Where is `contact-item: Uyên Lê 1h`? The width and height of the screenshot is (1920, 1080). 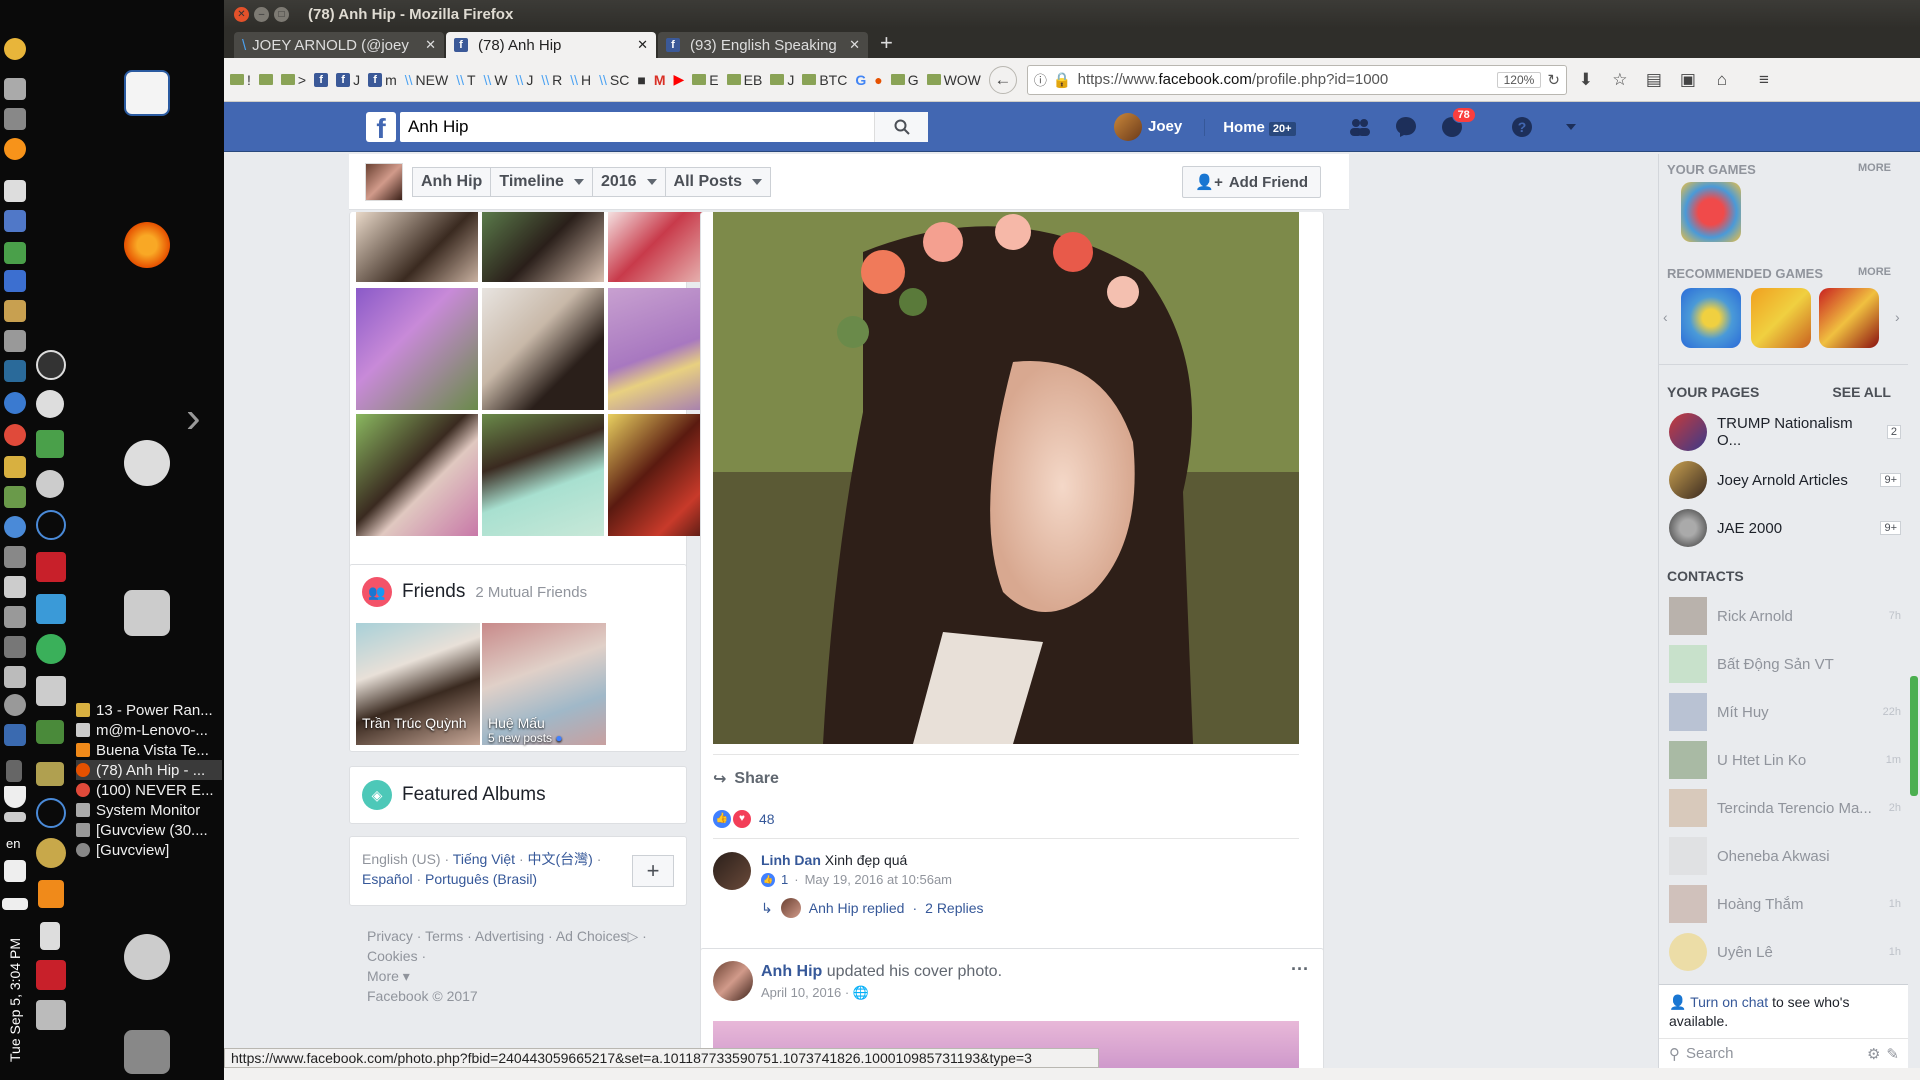 contact-item: Uyên Lê 1h is located at coordinates (1785, 952).